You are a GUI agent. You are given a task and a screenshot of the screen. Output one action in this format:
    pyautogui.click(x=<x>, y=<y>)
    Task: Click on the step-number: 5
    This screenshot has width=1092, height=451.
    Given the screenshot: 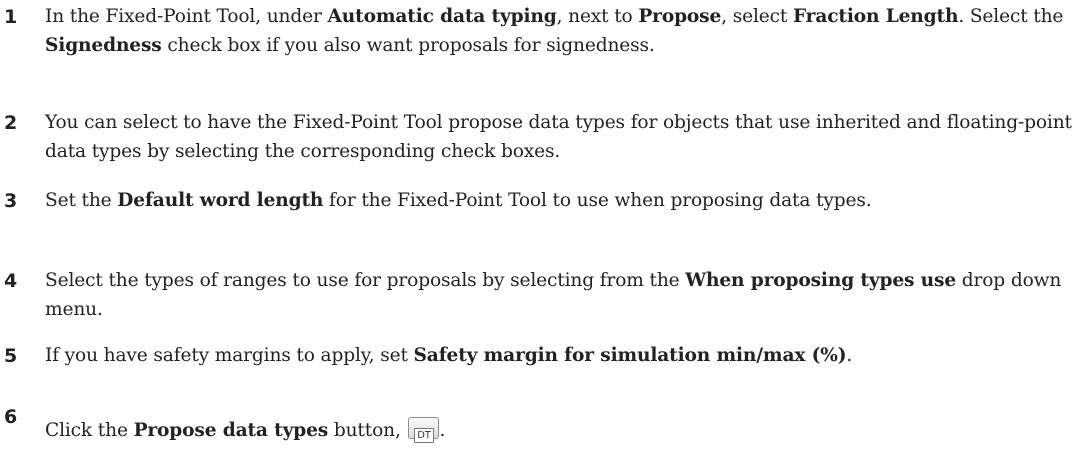 What is the action you would take?
    pyautogui.click(x=11, y=356)
    